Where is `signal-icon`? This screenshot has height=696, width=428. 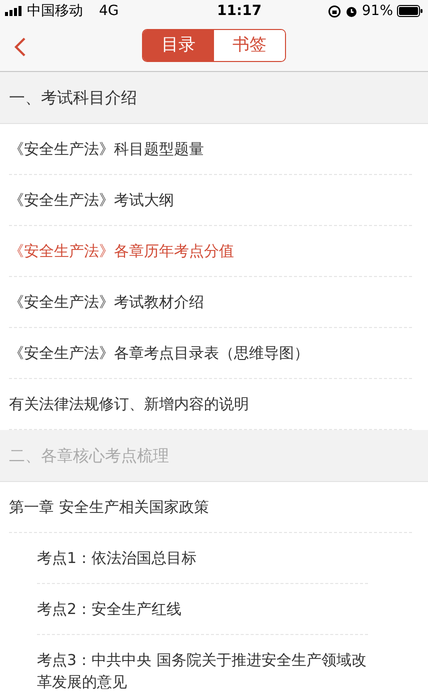
signal-icon is located at coordinates (14, 11).